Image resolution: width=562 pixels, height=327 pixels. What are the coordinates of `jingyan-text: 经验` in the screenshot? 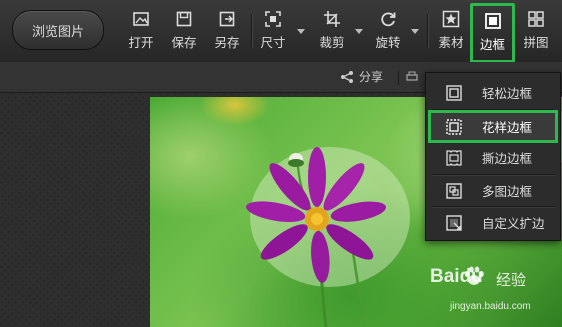 It's located at (511, 280).